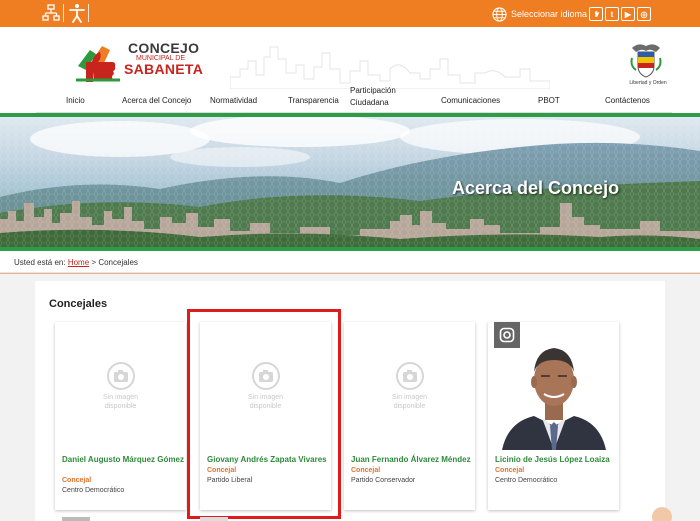  Describe the element at coordinates (470, 101) in the screenshot. I see `nav-item-comunicaciones: Comunicaciones` at that location.